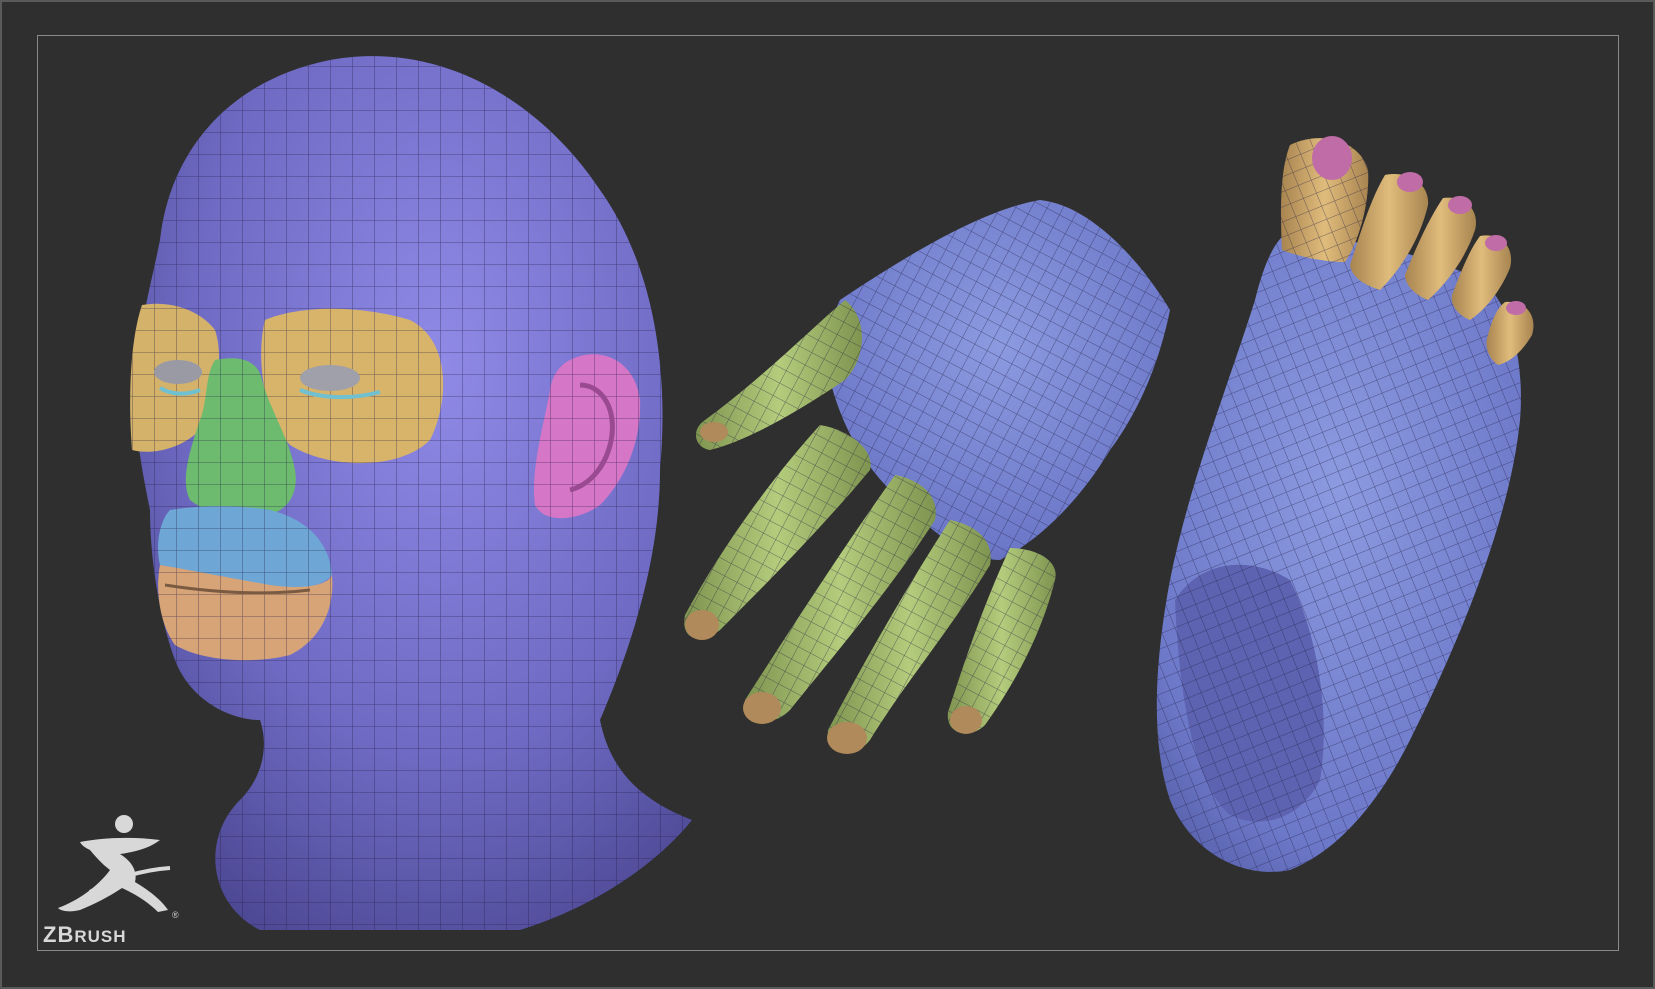 This screenshot has height=989, width=1655. I want to click on brand-wordmark: ZBRUSH, so click(85, 935).